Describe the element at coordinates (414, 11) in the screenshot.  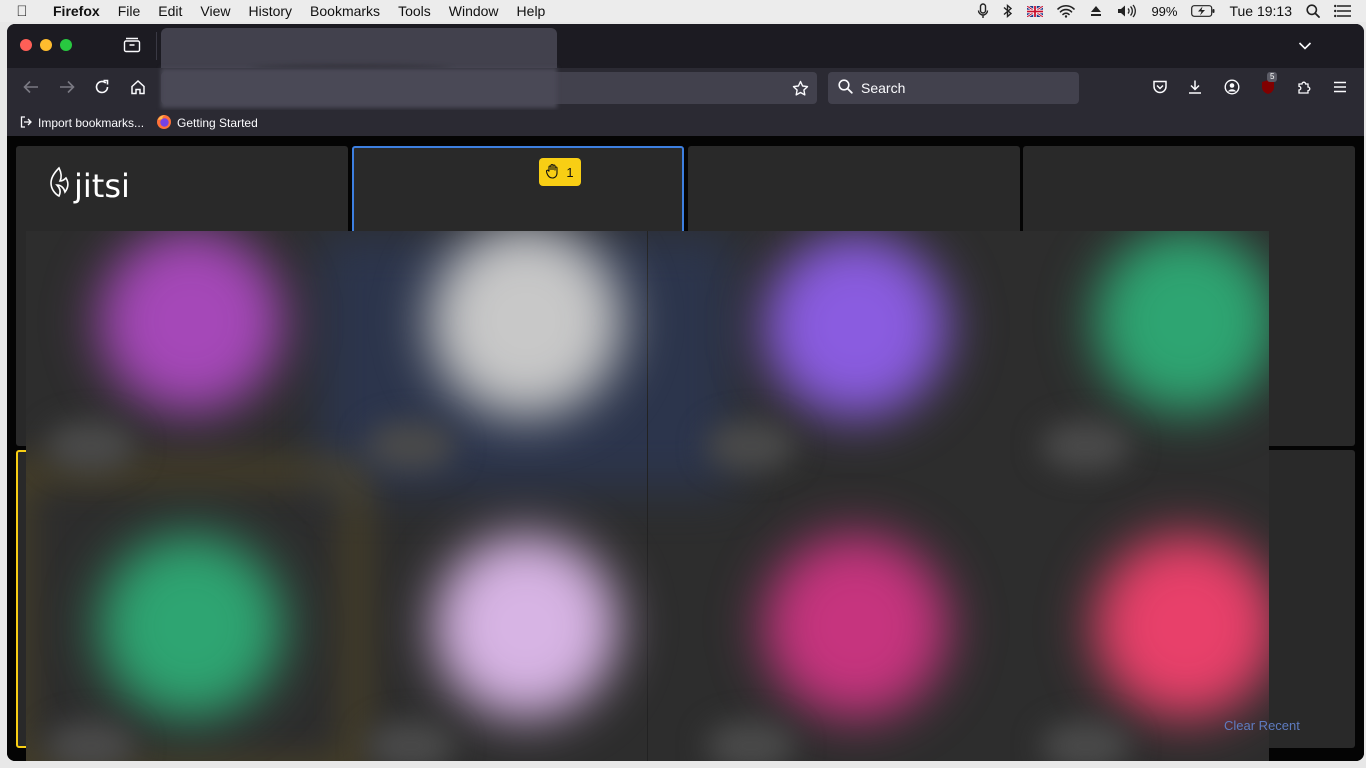
I see `menu-tools: Tools` at that location.